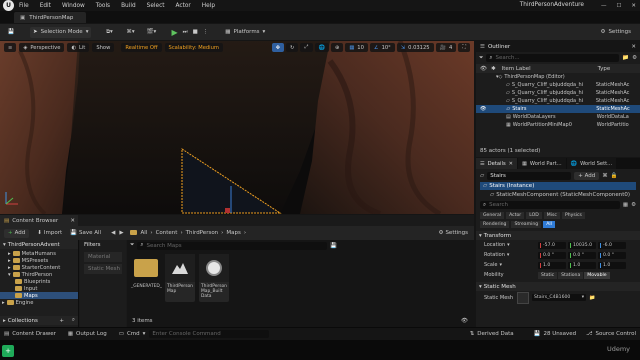 The image size is (640, 360). Describe the element at coordinates (17, 233) in the screenshot. I see `add-button: + Add` at that location.